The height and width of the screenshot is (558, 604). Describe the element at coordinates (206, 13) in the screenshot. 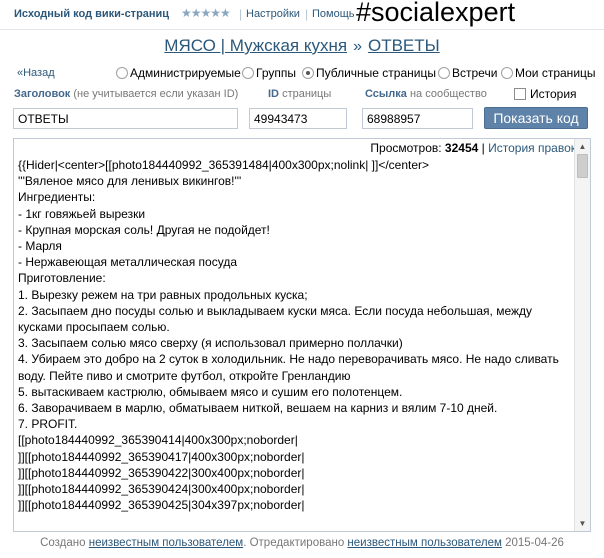

I see `rating-stars-icon: ★★★★★` at that location.